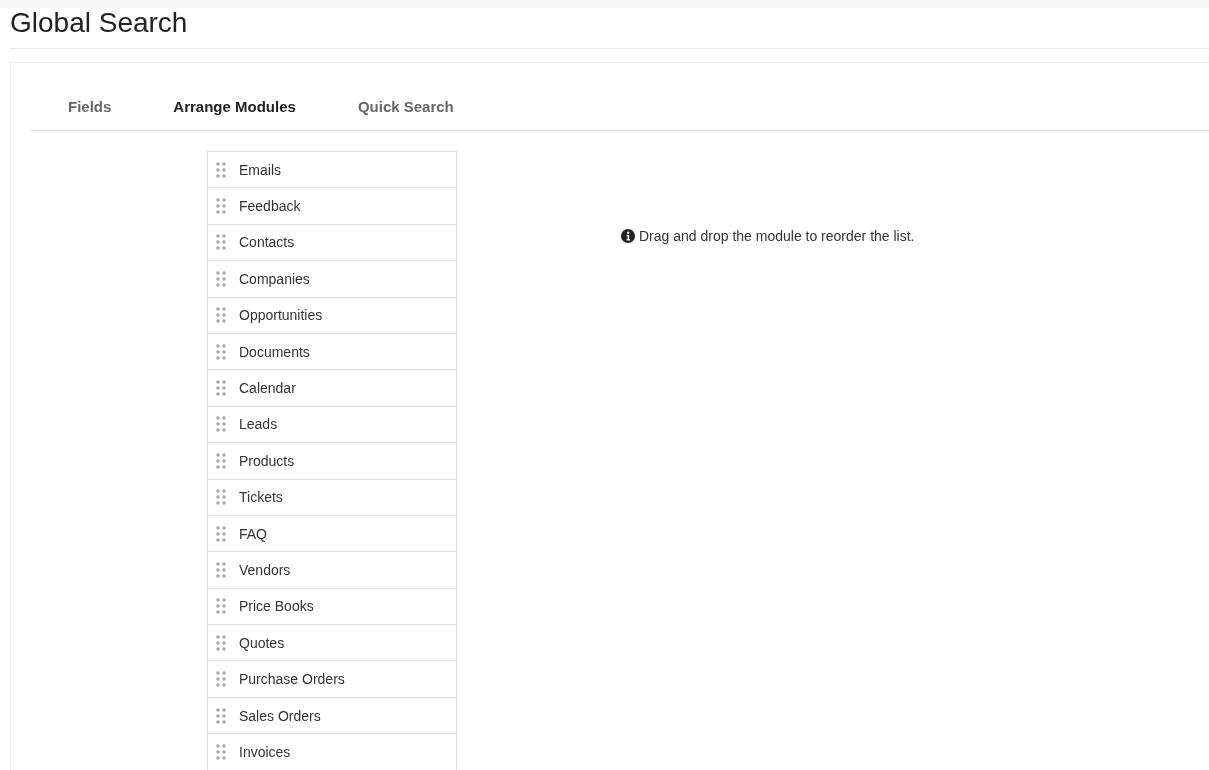 This screenshot has height=770, width=1209. What do you see at coordinates (267, 460) in the screenshot?
I see `module-name: Products` at bounding box center [267, 460].